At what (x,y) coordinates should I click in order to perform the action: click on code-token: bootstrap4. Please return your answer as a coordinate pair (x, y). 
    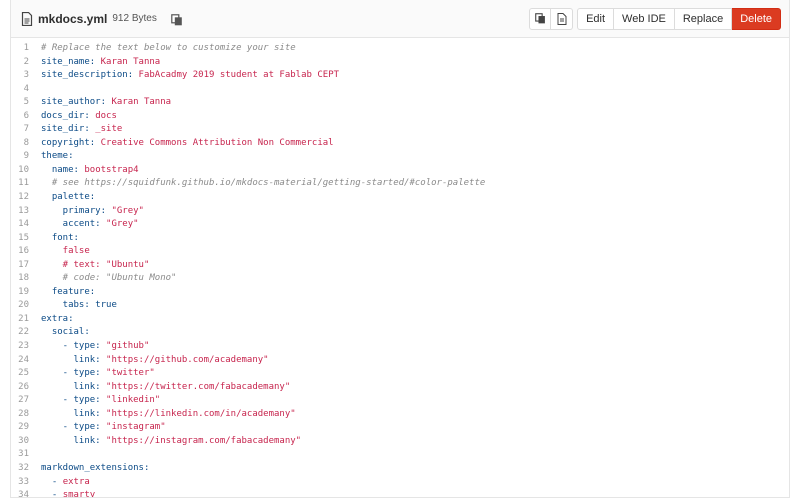
    Looking at the image, I should click on (111, 169).